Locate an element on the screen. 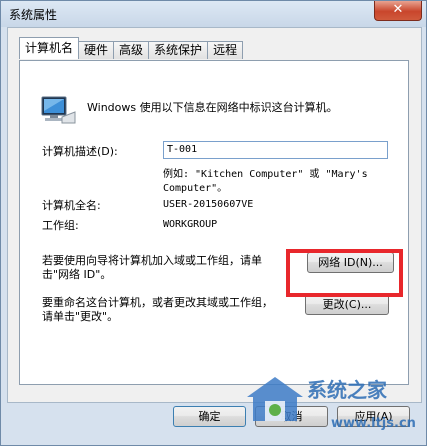 The height and width of the screenshot is (446, 427). description-label: 计算机描述(D): is located at coordinates (80, 151).